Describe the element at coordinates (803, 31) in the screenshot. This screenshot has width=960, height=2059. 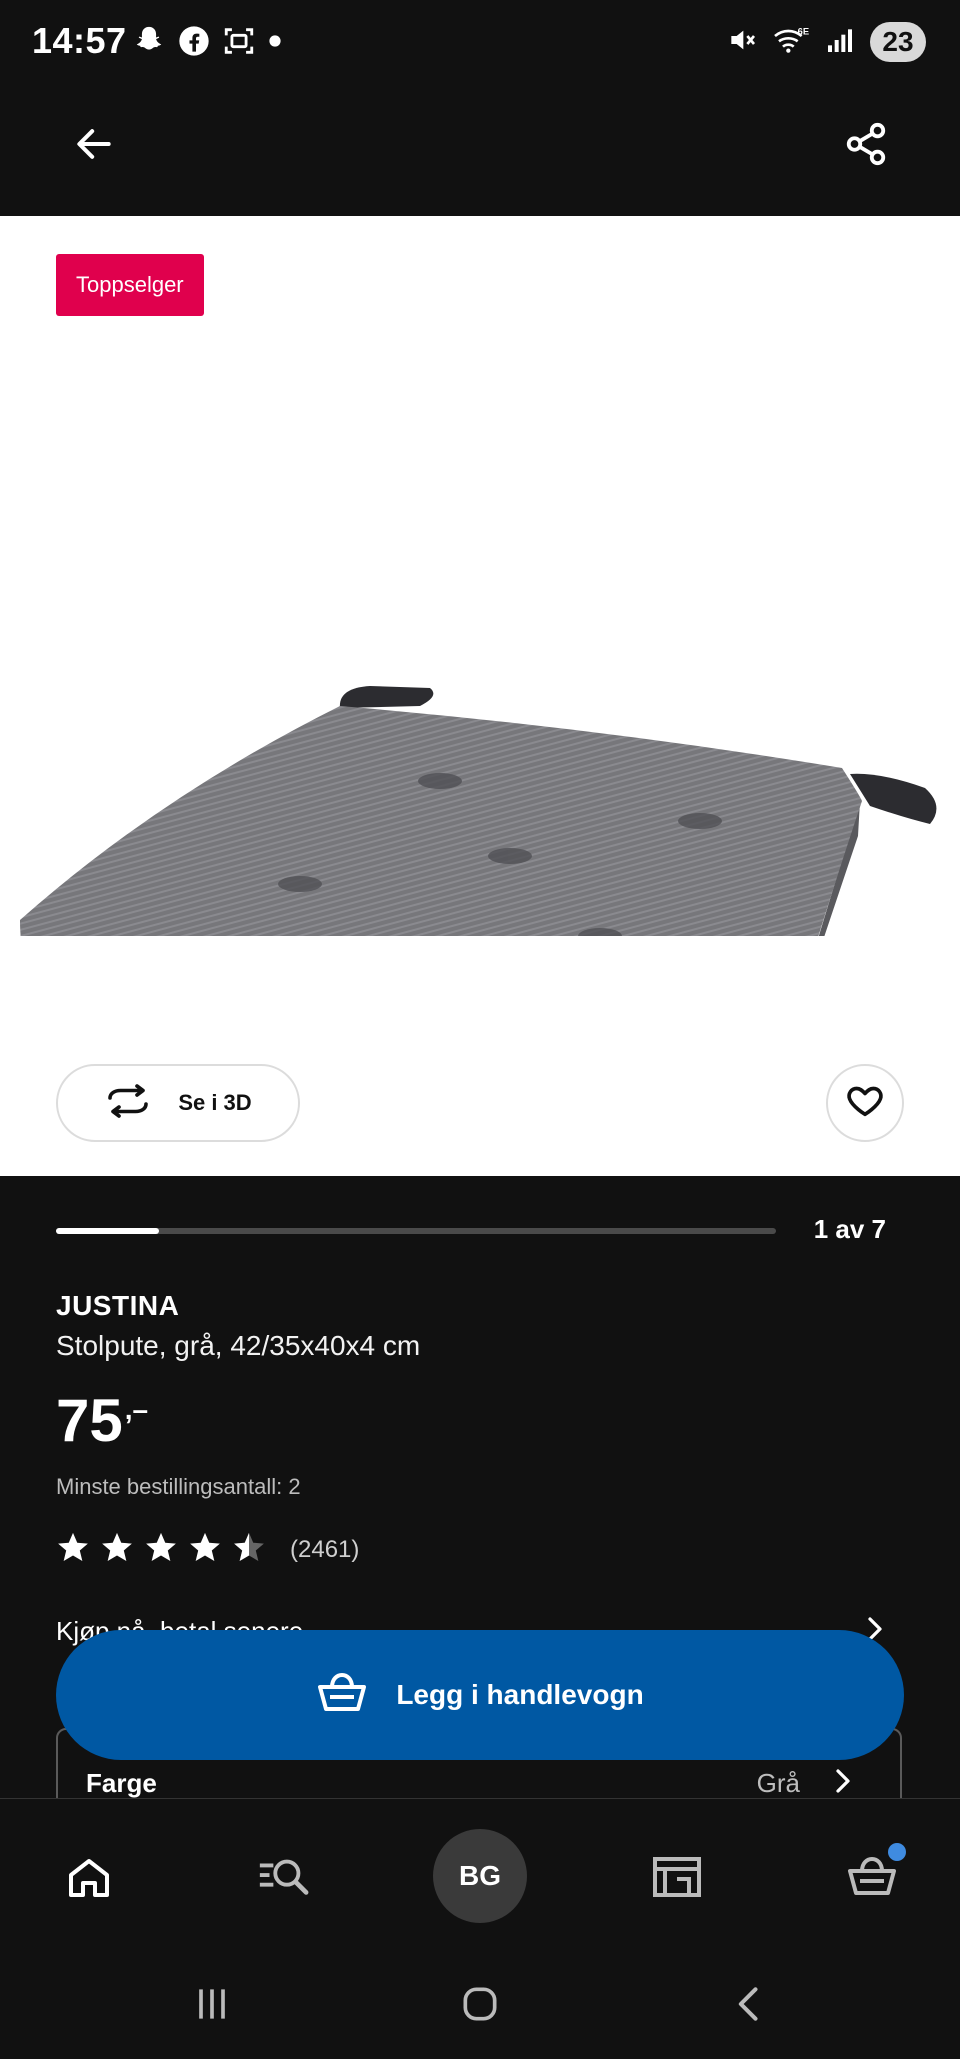
I see `svg-text: 6E` at that location.